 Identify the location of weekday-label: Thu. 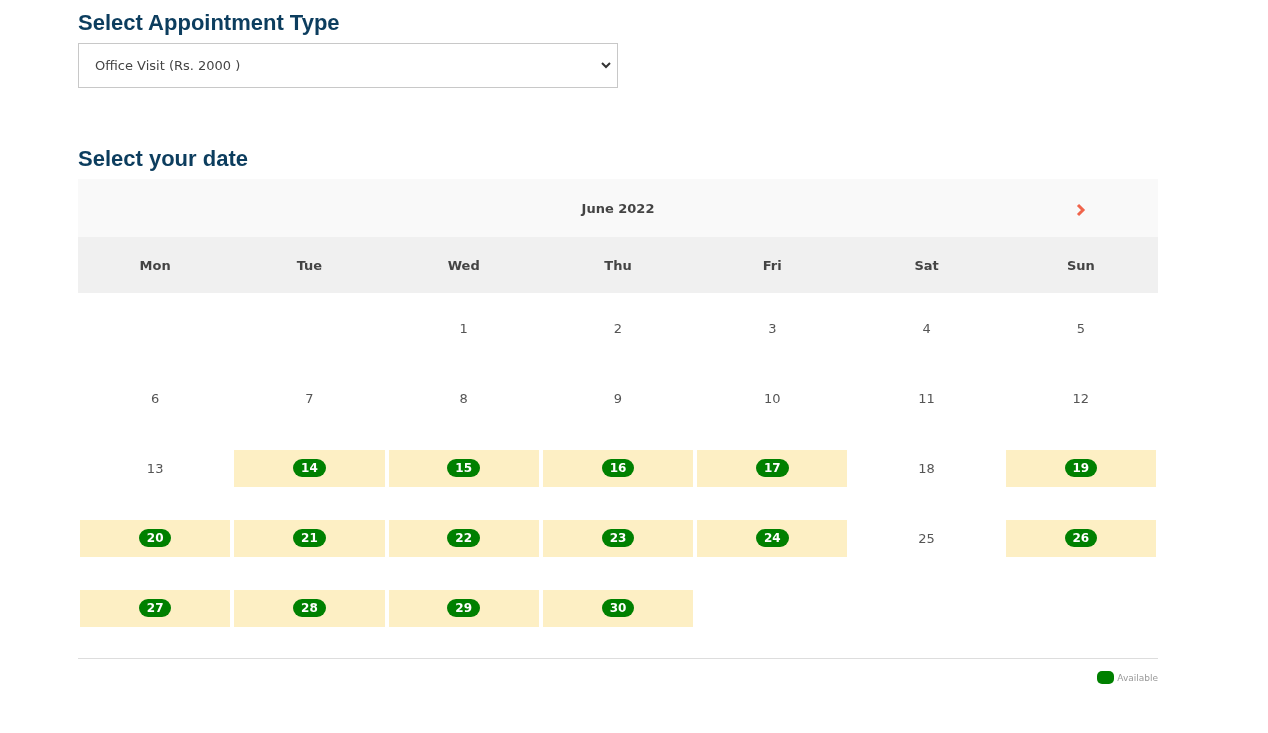
(618, 265).